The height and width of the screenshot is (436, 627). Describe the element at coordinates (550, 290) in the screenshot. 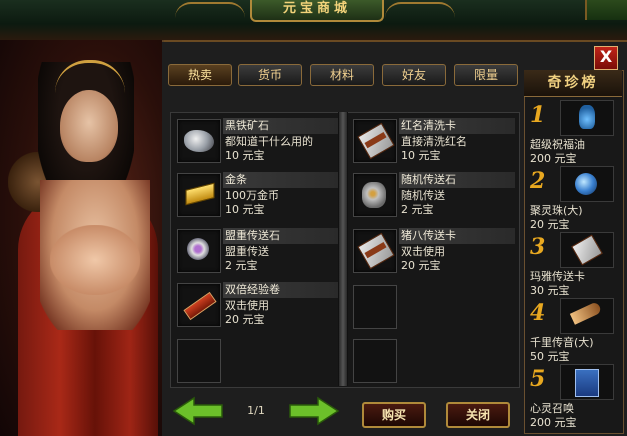

I see `rank-item-price: 30 元宝` at that location.